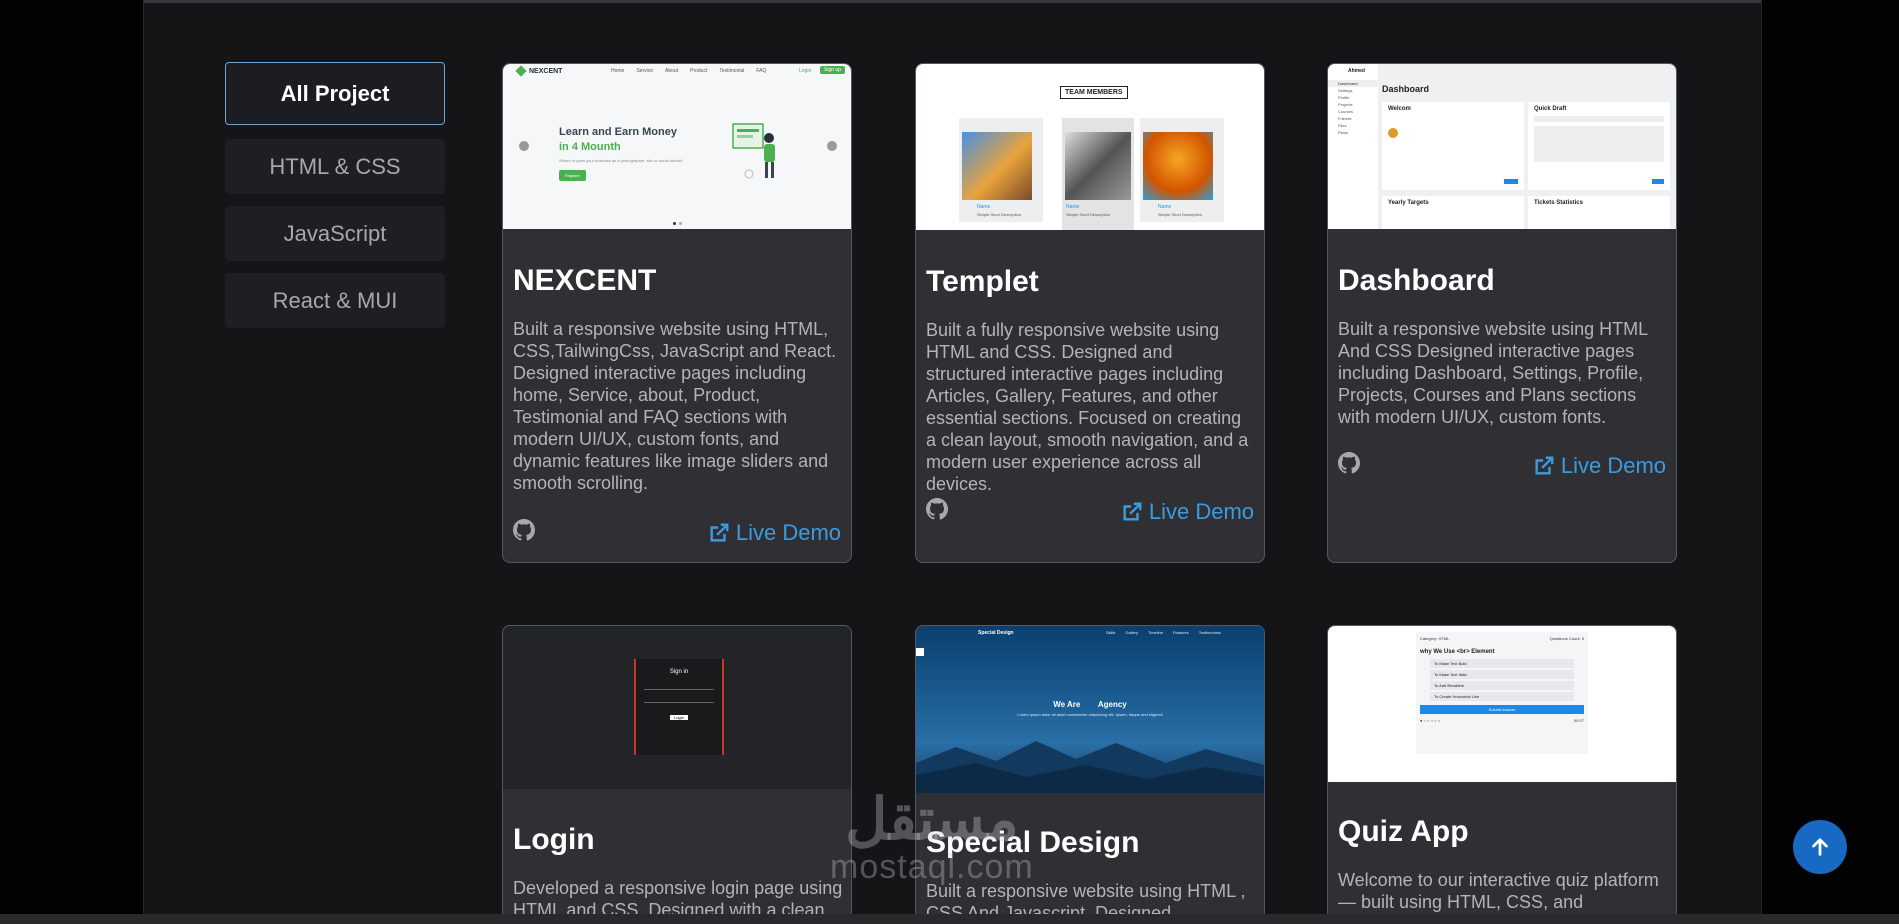 This screenshot has width=1899, height=924. What do you see at coordinates (1209, 632) in the screenshot?
I see `thumb-nav-item: Testimonials` at bounding box center [1209, 632].